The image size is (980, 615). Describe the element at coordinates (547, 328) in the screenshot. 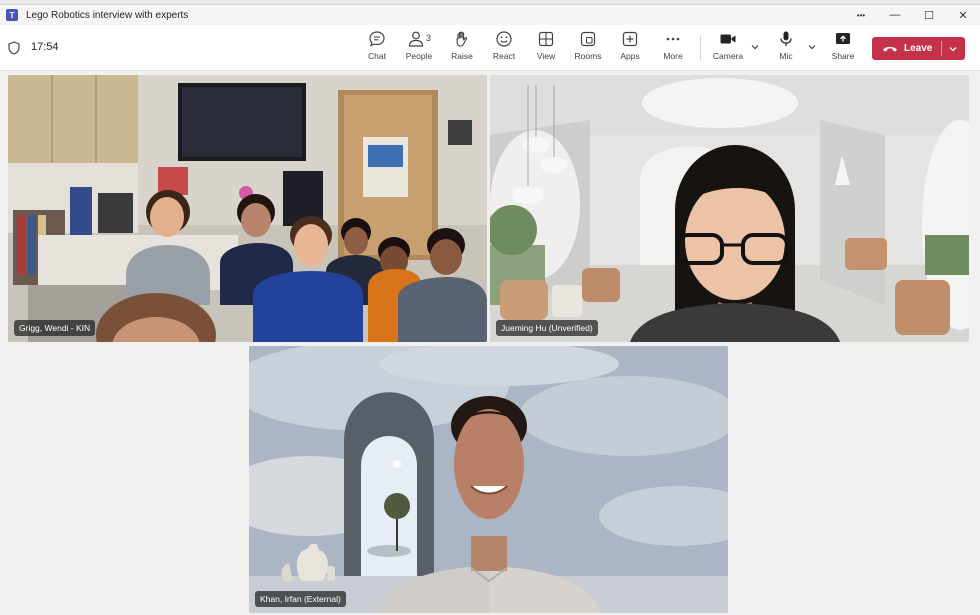

I see `participant-name-tag: Jueming Hu (Unverified)` at that location.